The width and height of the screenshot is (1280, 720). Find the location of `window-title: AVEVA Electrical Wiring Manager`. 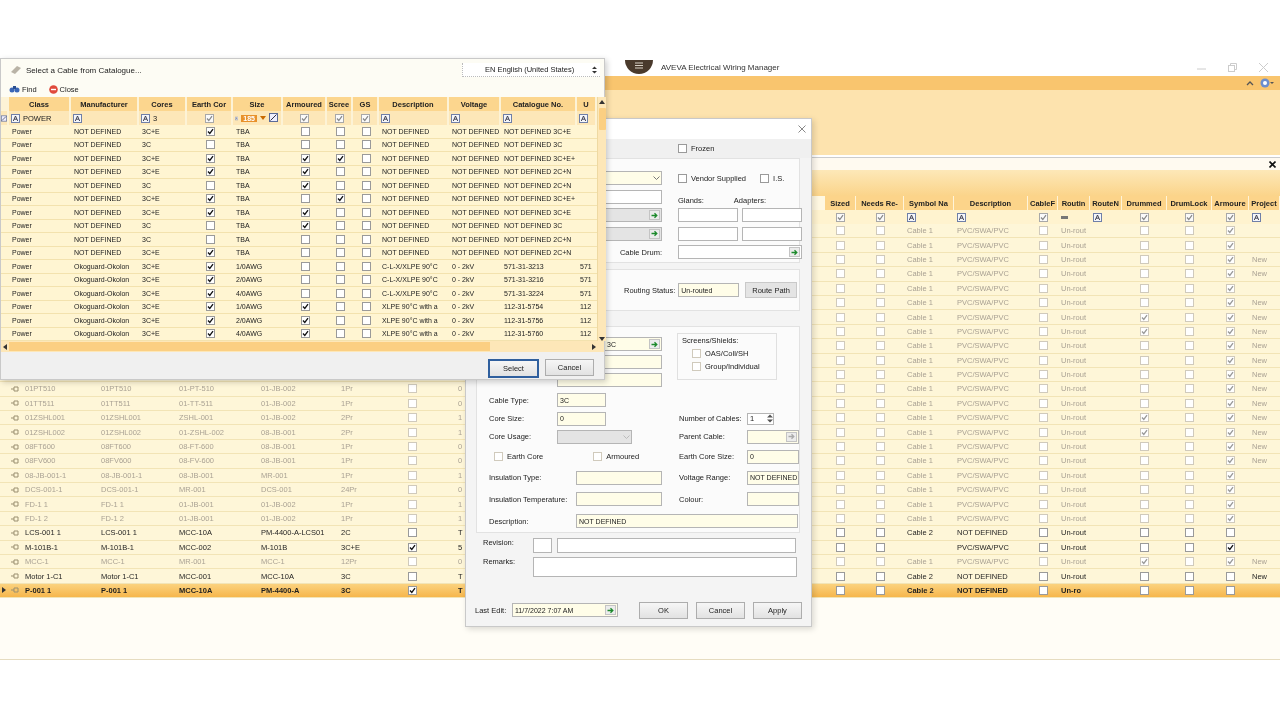

window-title: AVEVA Electrical Wiring Manager is located at coordinates (720, 67).